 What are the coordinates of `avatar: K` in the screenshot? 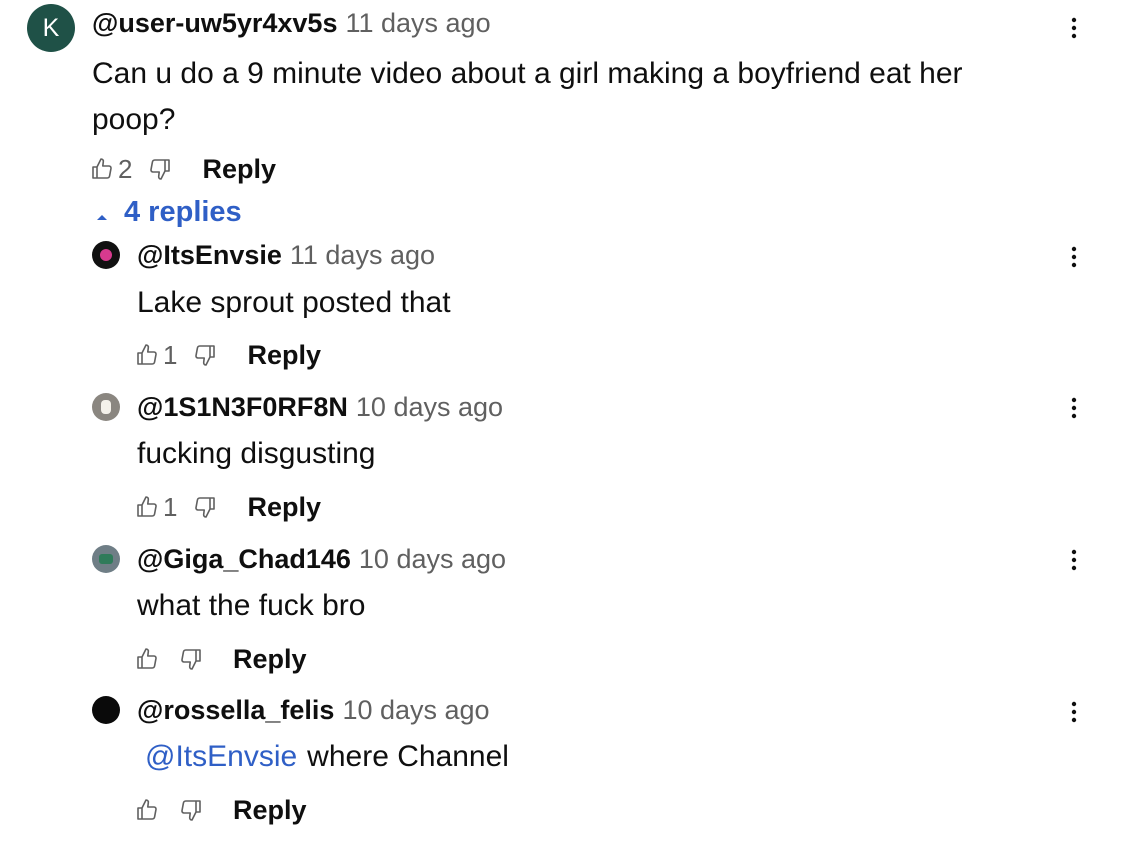 It's located at (51, 28).